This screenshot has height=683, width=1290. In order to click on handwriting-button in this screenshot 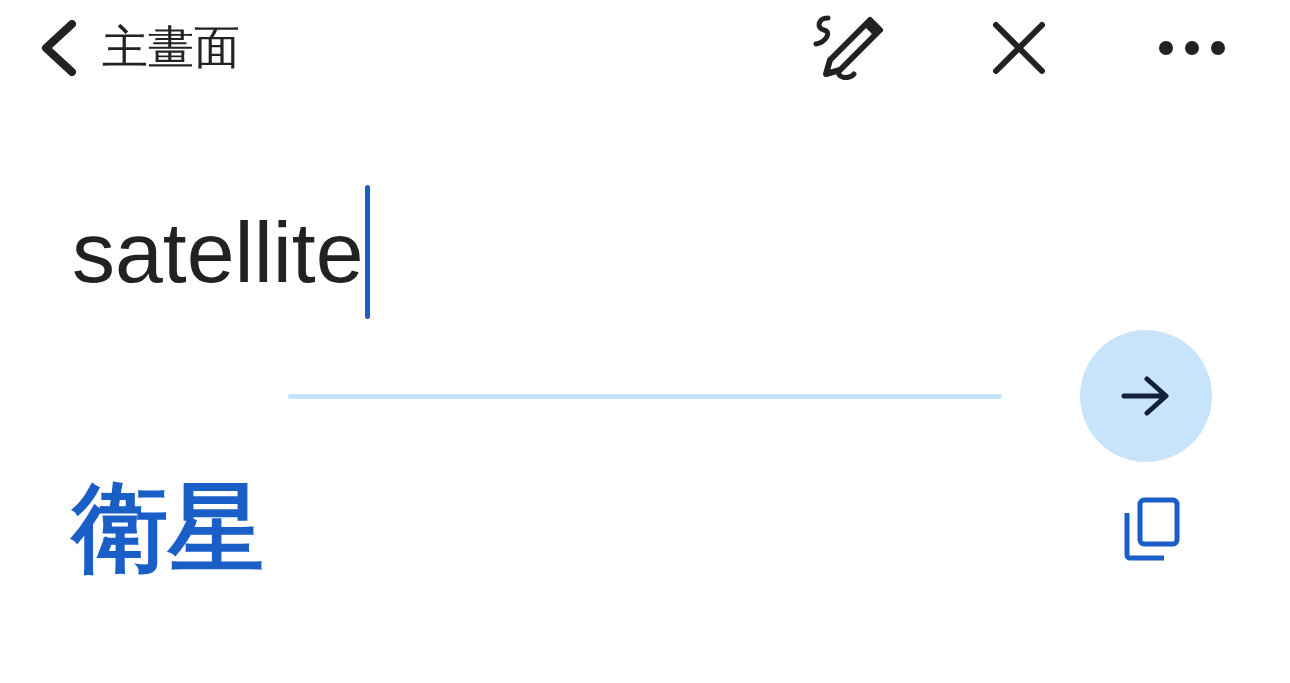, I will do `click(848, 48)`.